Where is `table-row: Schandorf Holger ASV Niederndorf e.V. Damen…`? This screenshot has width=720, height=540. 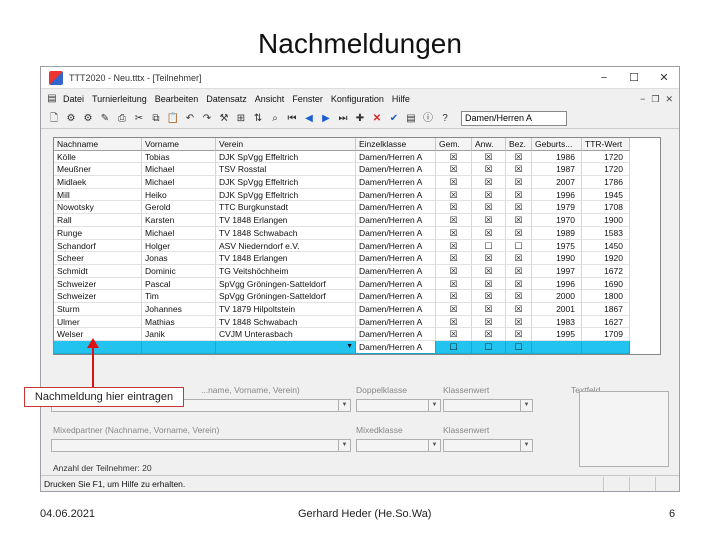
table-row: Schandorf Holger ASV Niederndorf e.V. Damen… is located at coordinates (357, 246).